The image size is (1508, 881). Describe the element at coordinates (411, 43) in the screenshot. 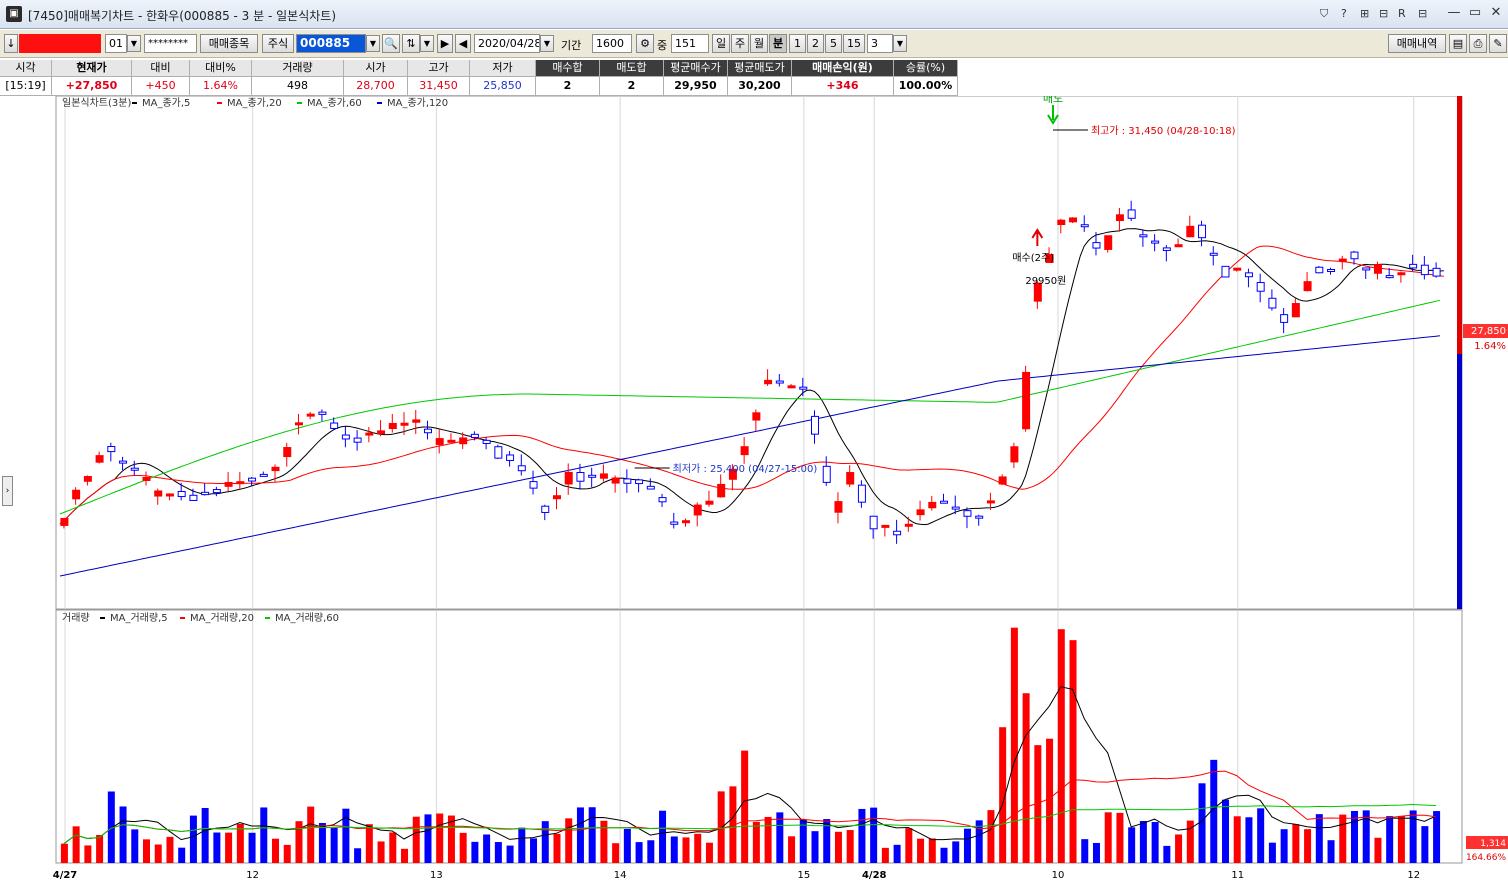

I see `sort-icon: ⇅` at that location.